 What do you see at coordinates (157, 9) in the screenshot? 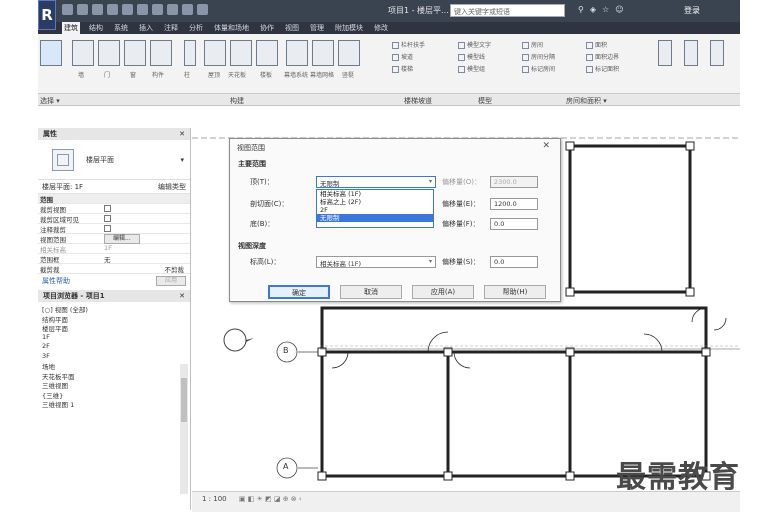
I see `text-icon` at bounding box center [157, 9].